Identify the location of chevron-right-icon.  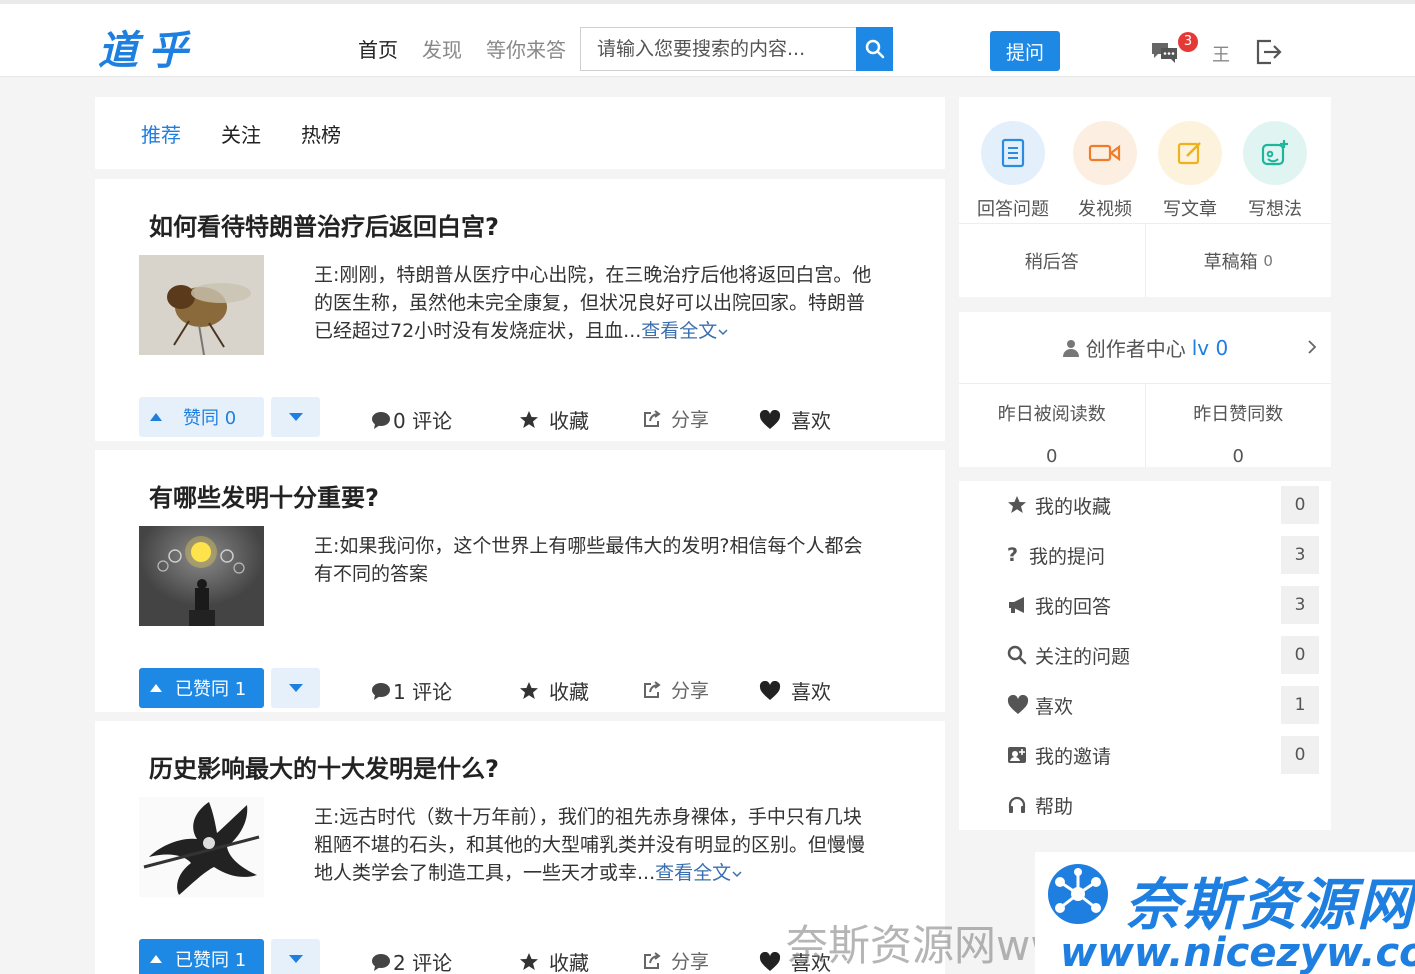
(1312, 348).